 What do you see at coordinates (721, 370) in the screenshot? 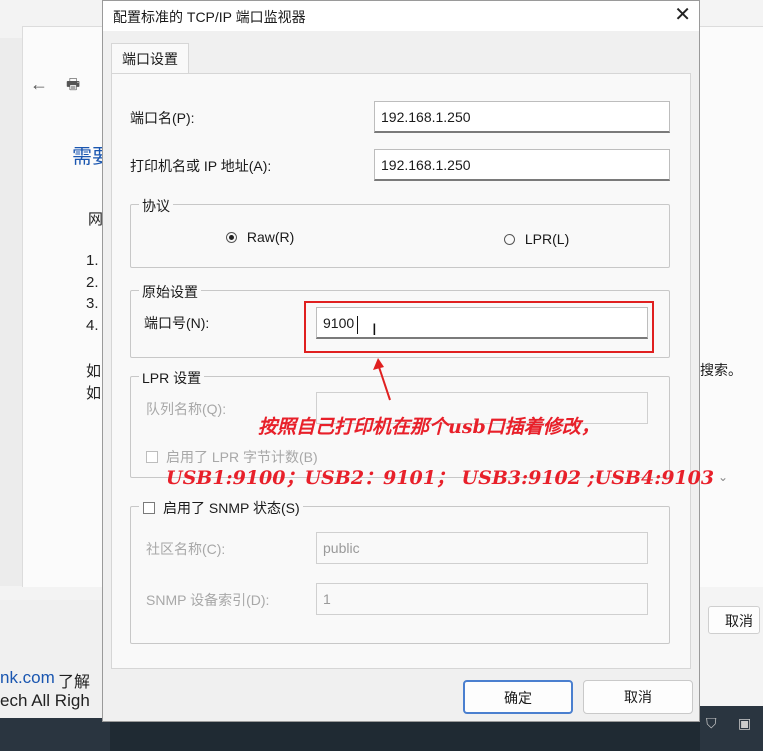
I see `search-text-fragment: 搜索。` at bounding box center [721, 370].